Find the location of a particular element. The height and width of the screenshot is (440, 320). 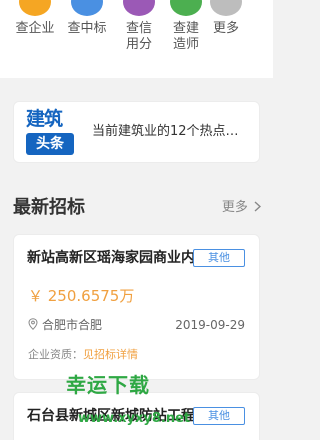

more-label: 更多 is located at coordinates (234, 207).